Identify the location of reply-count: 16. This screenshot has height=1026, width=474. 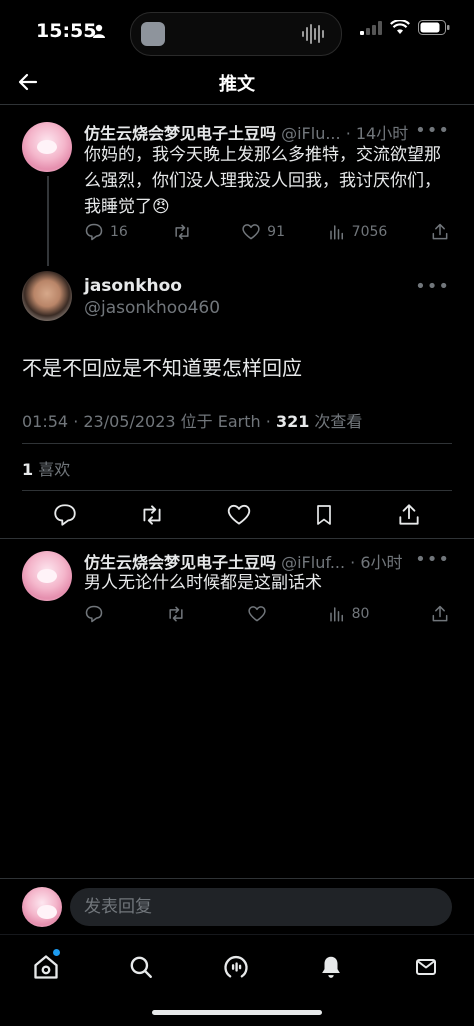
(119, 232).